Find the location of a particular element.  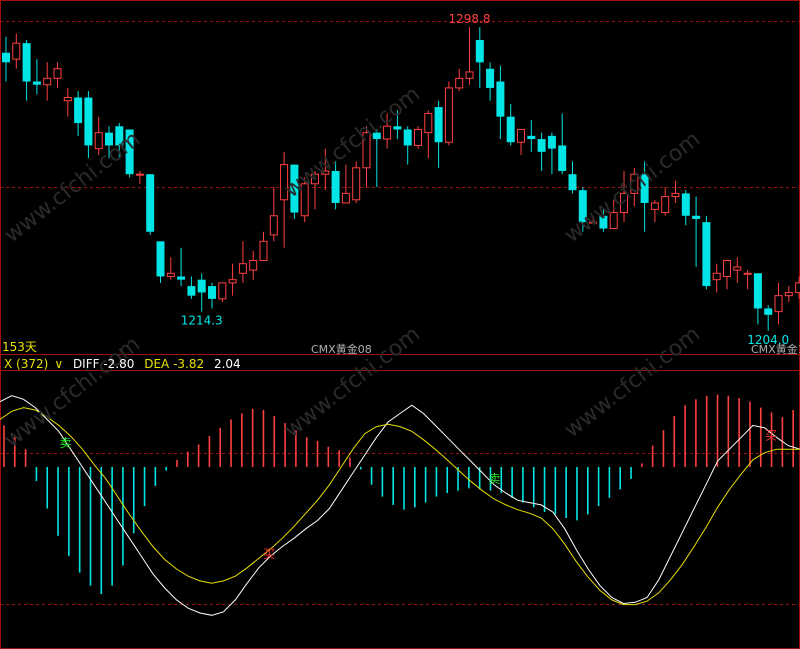

days-label: 153天 is located at coordinates (19, 347).